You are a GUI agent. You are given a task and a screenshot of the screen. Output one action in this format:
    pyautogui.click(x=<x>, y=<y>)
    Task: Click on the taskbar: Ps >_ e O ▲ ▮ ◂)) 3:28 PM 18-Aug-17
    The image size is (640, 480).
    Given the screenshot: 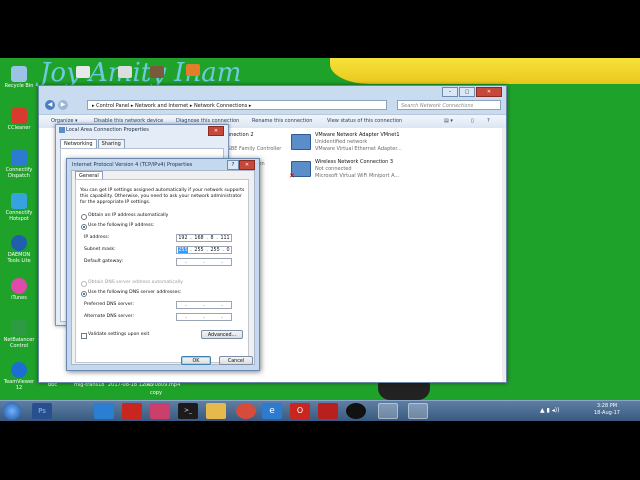 What is the action you would take?
    pyautogui.click(x=320, y=410)
    